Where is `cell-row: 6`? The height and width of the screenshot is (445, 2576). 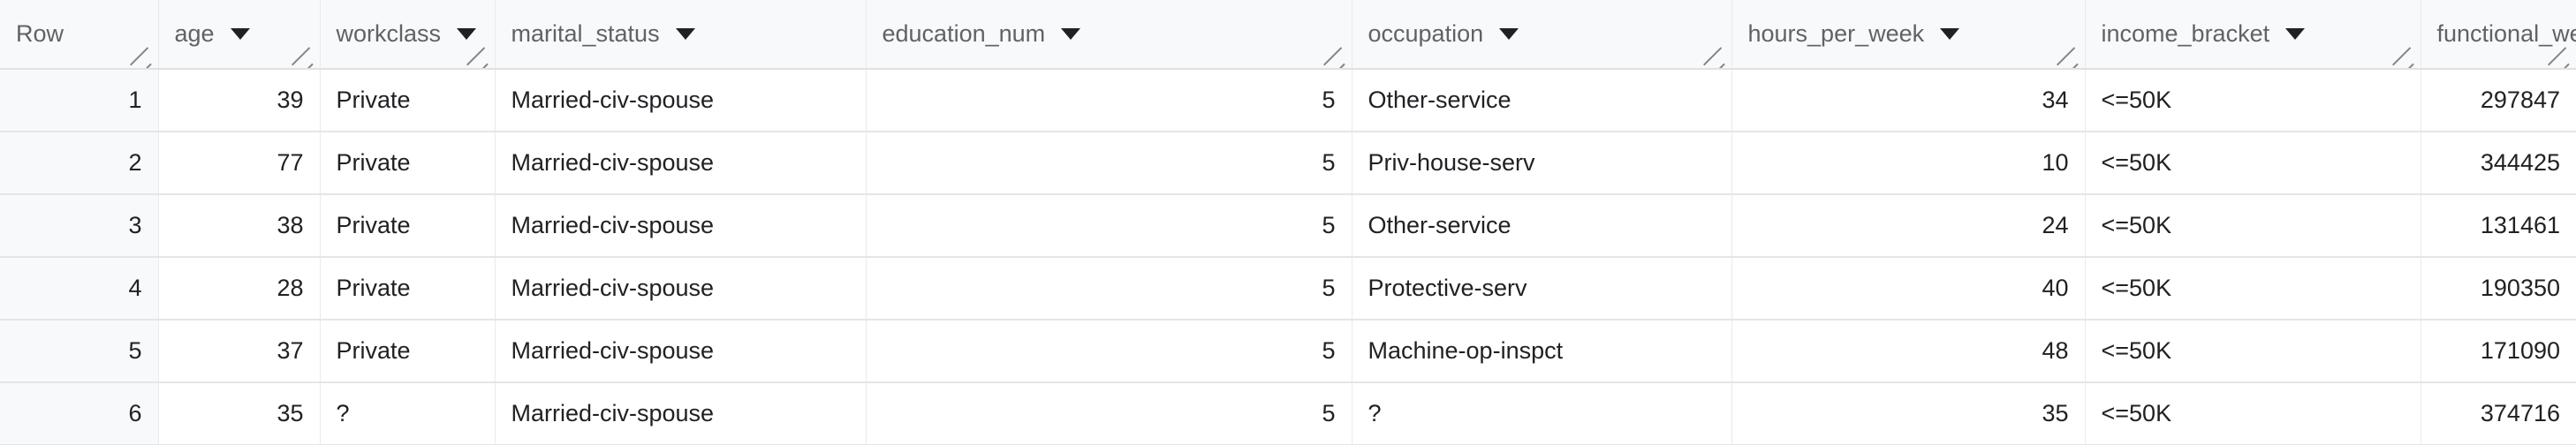
cell-row: 6 is located at coordinates (79, 413).